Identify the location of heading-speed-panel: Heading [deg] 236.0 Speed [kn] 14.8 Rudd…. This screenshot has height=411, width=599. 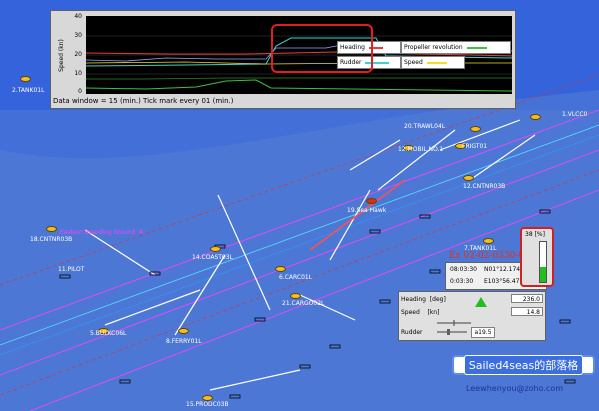
(472, 316).